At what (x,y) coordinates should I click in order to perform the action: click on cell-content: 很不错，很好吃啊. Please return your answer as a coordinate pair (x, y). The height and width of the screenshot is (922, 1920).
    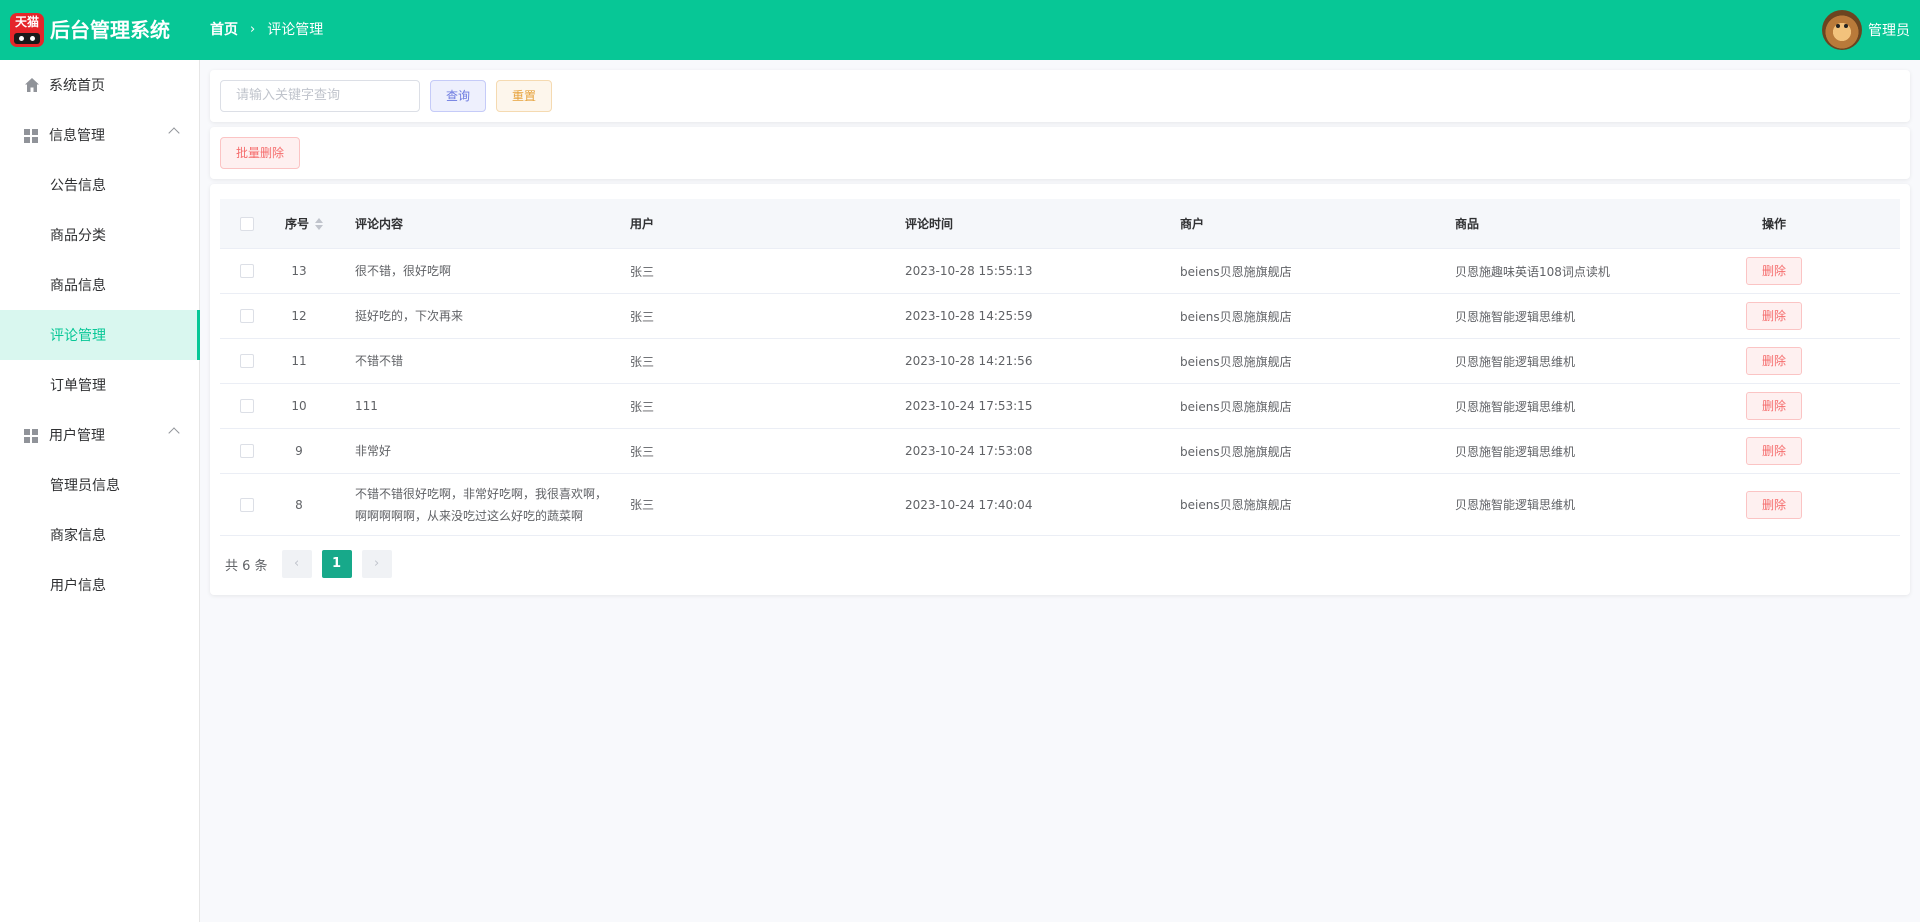
    Looking at the image, I should click on (403, 271).